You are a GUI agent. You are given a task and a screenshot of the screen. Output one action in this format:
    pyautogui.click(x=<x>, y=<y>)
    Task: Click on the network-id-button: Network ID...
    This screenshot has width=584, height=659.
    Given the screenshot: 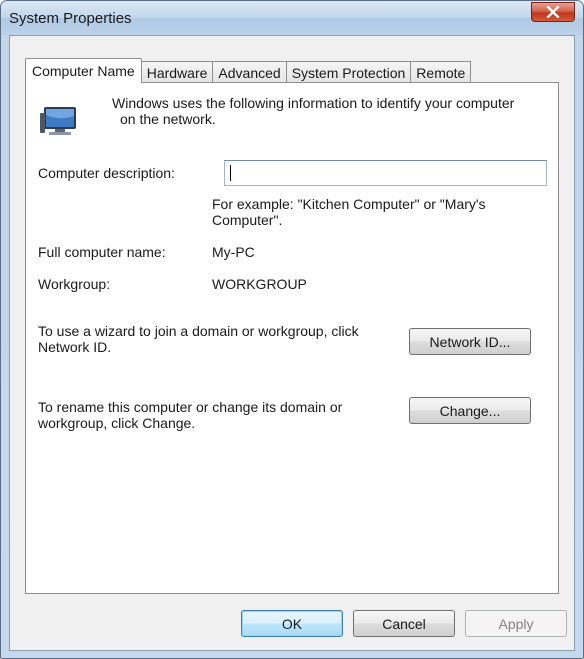 What is the action you would take?
    pyautogui.click(x=470, y=341)
    